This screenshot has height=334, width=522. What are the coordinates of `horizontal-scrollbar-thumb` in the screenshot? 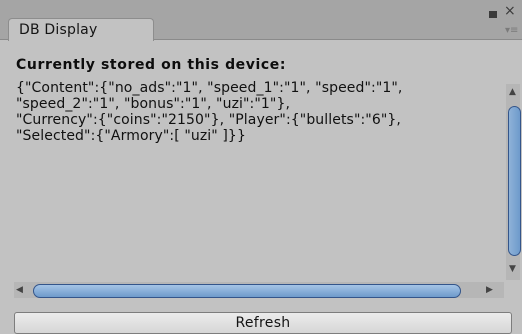 It's located at (247, 291).